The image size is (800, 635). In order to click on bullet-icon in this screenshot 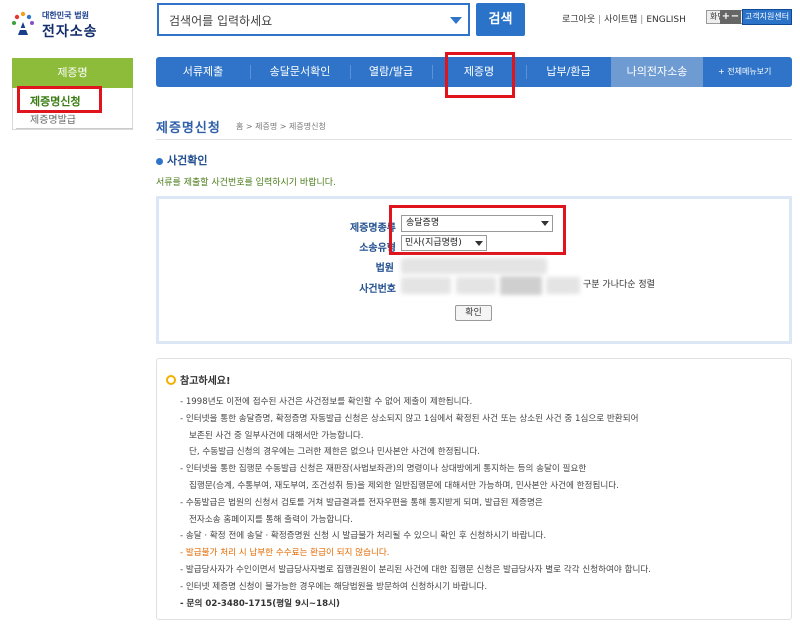, I will do `click(159, 161)`.